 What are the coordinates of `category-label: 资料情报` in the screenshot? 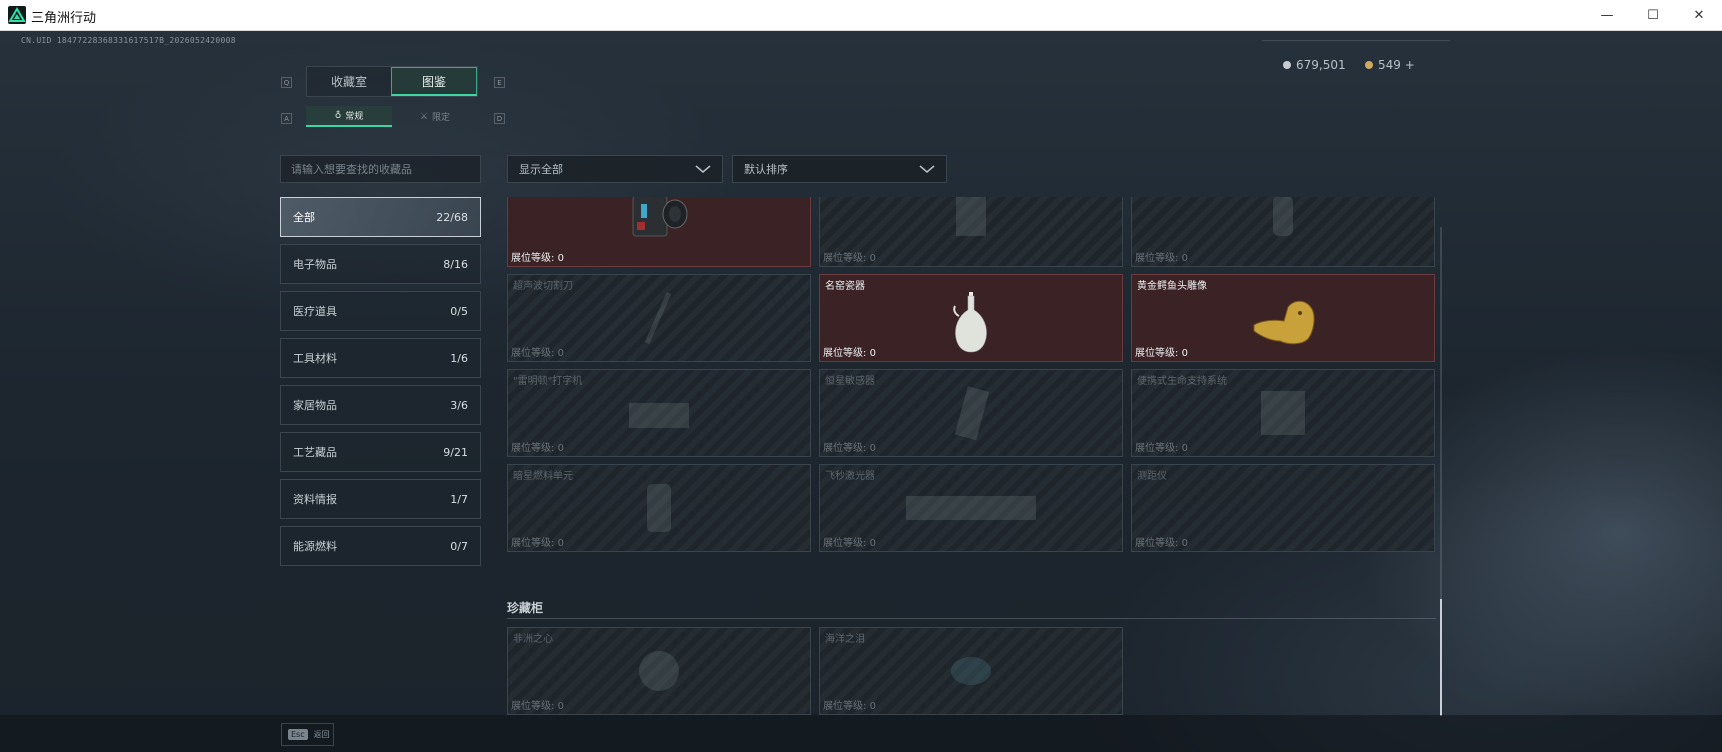 It's located at (315, 499).